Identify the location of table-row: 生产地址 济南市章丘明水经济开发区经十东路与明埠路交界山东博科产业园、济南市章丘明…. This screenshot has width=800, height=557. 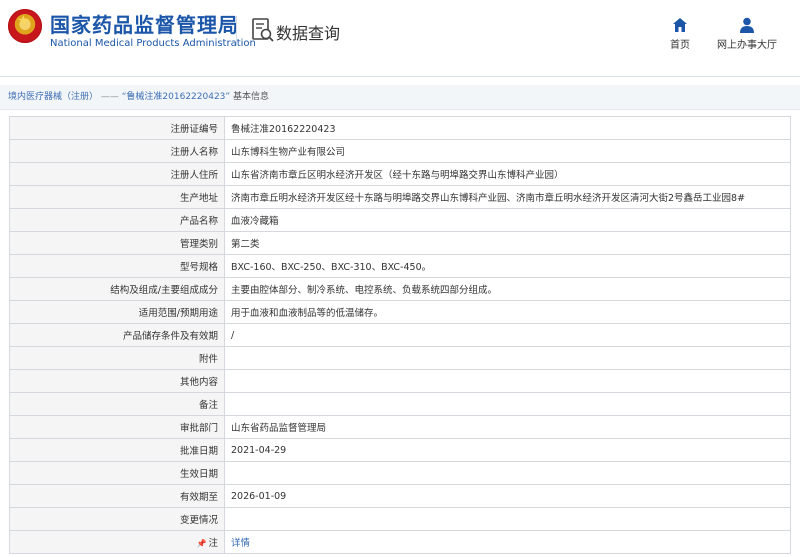
(400, 197).